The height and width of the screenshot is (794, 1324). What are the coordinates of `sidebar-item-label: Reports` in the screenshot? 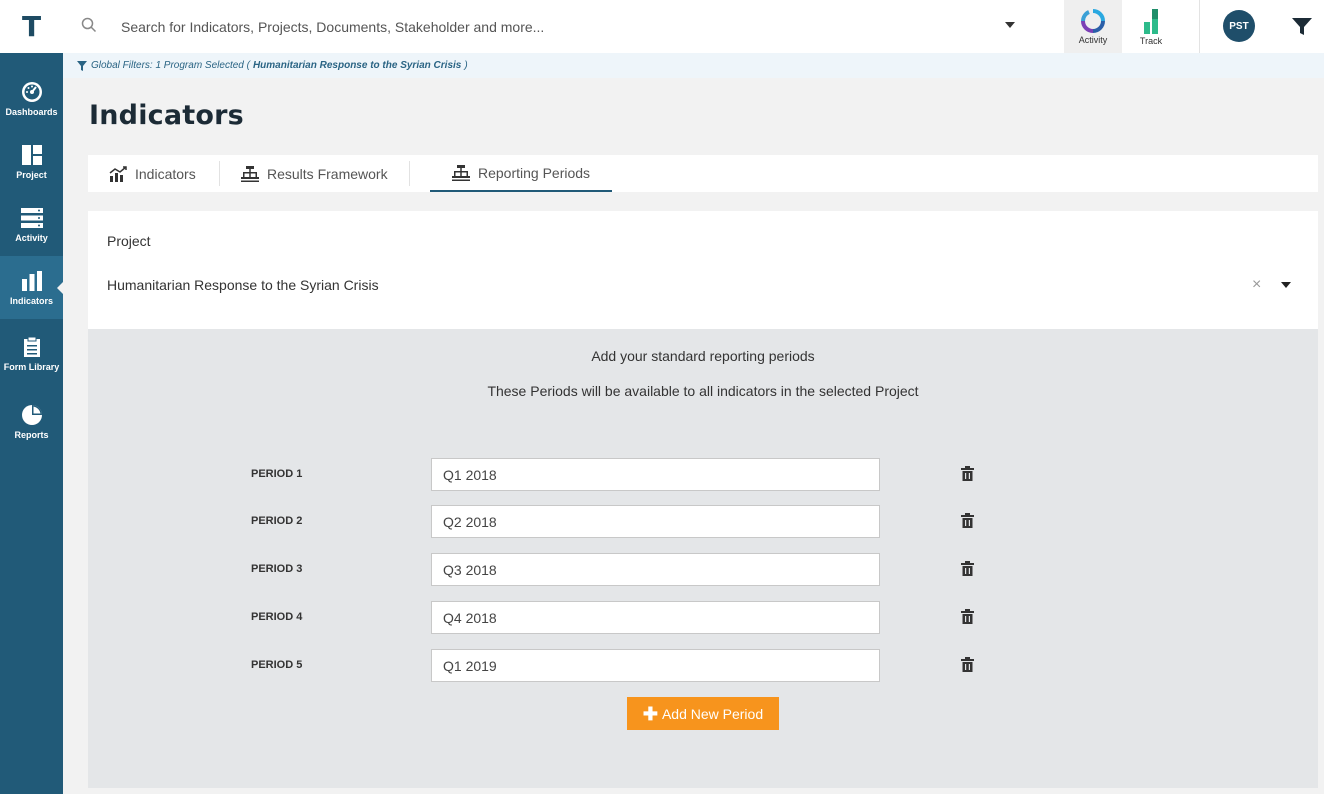 It's located at (31, 434).